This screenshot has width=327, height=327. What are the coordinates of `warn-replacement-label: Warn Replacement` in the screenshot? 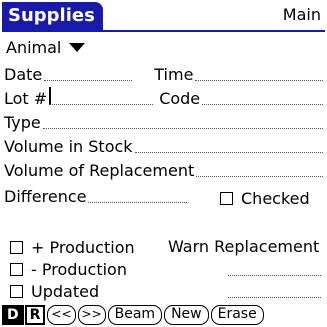 It's located at (244, 246).